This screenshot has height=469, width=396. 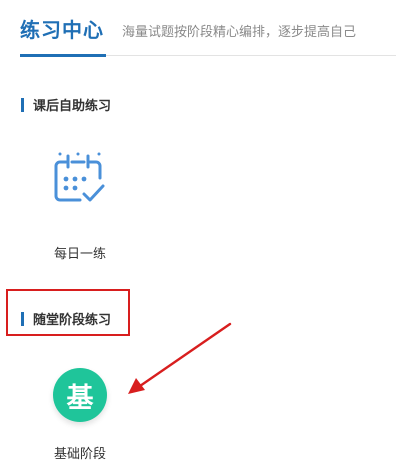 What do you see at coordinates (79, 177) in the screenshot?
I see `calendar-check-icon` at bounding box center [79, 177].